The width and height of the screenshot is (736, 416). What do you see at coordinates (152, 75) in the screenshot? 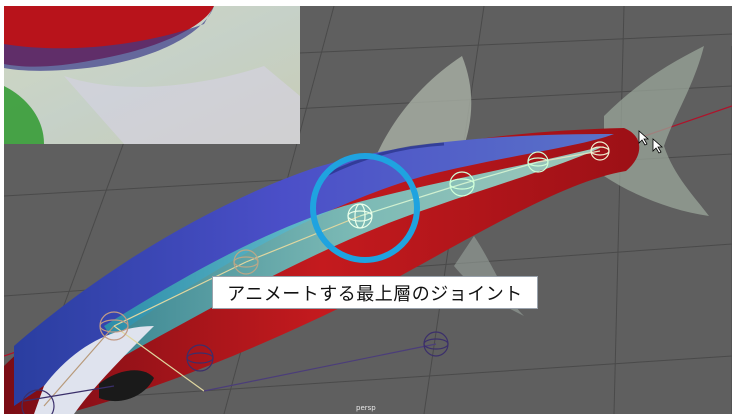
I see `reference-image-plane` at bounding box center [152, 75].